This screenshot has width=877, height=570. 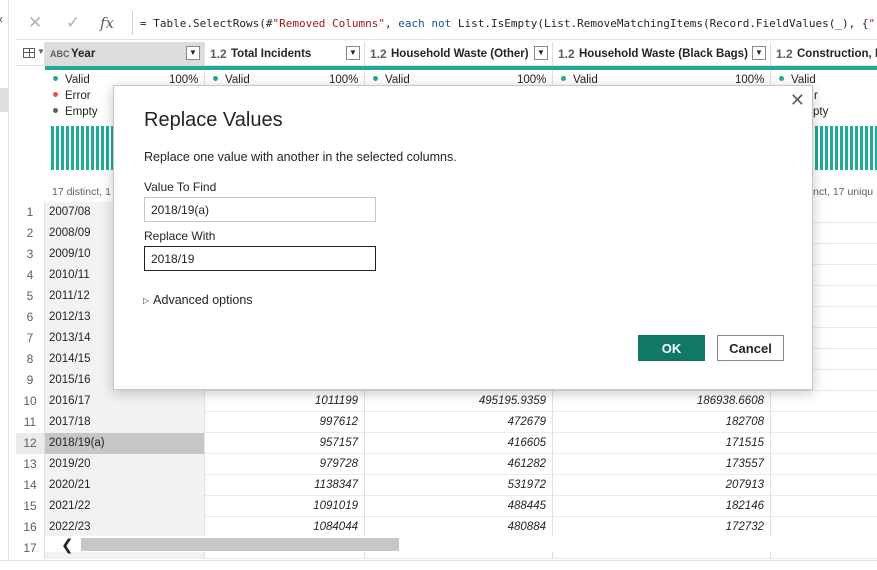 I want to click on table-row: 10 2016/17 1011199 495195.9359 186938.6608, so click(x=446, y=401).